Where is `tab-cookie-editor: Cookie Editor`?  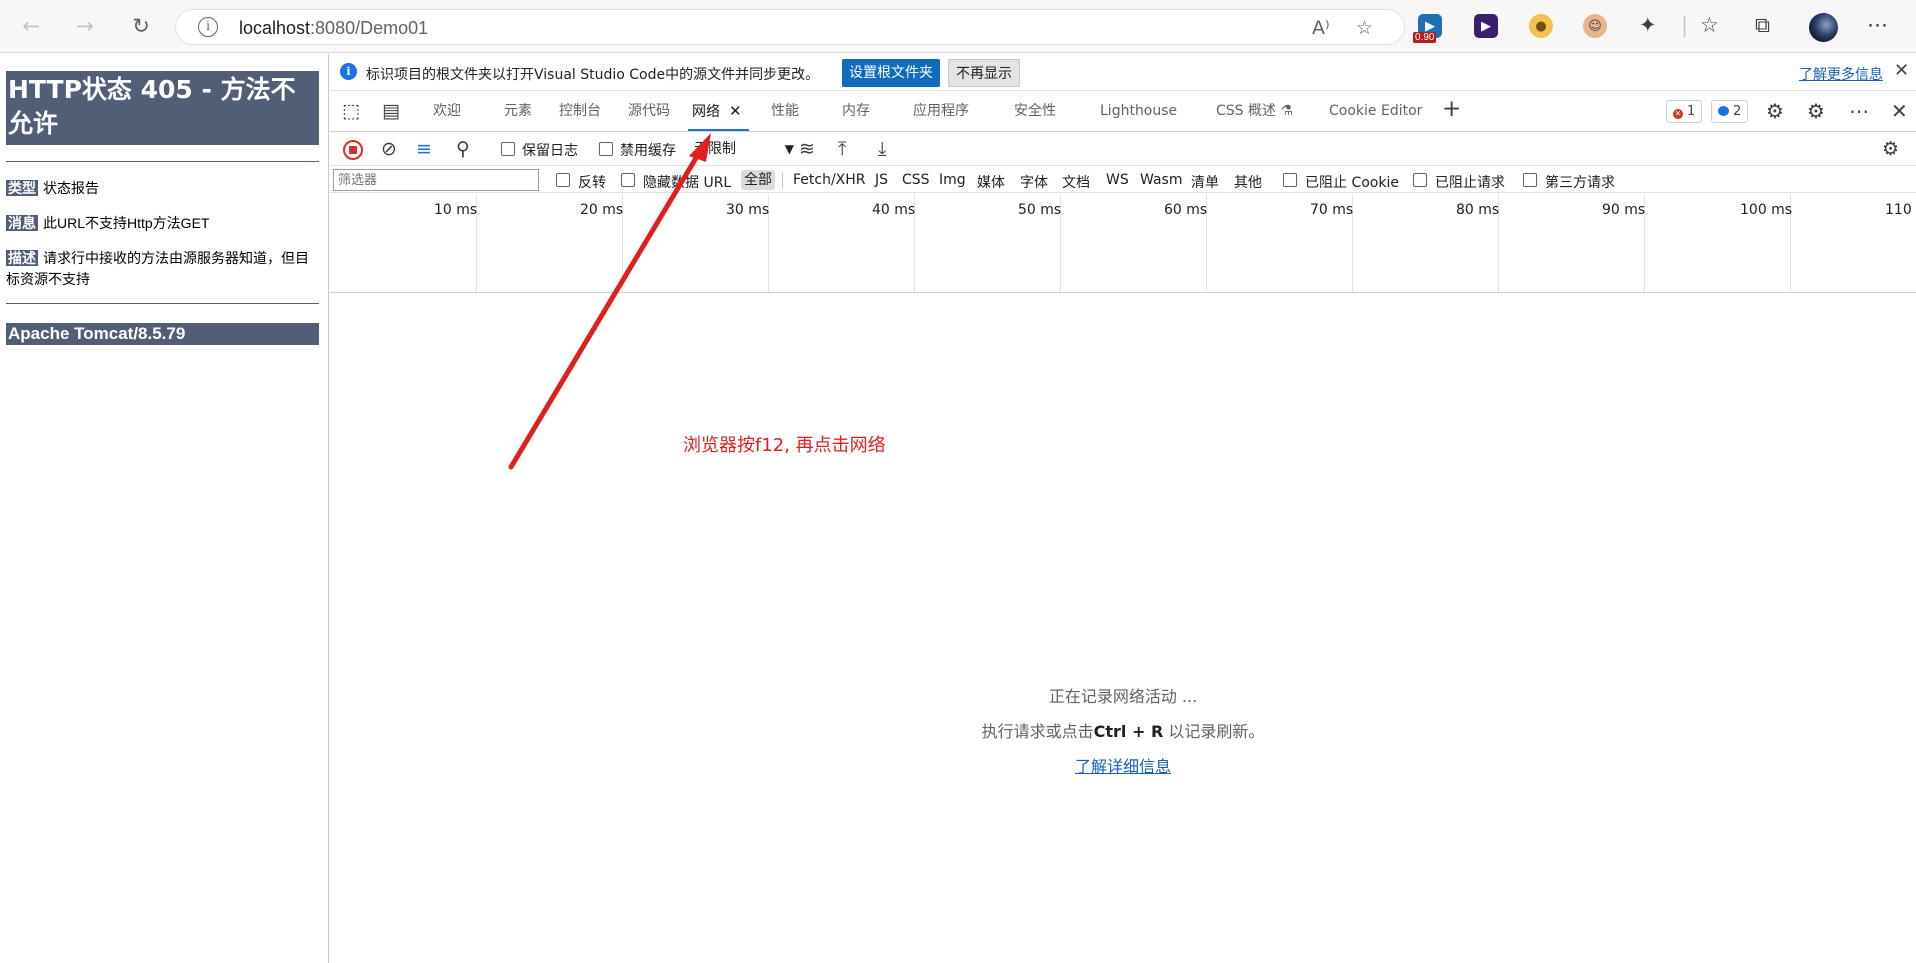
tab-cookie-editor: Cookie Editor is located at coordinates (1375, 111).